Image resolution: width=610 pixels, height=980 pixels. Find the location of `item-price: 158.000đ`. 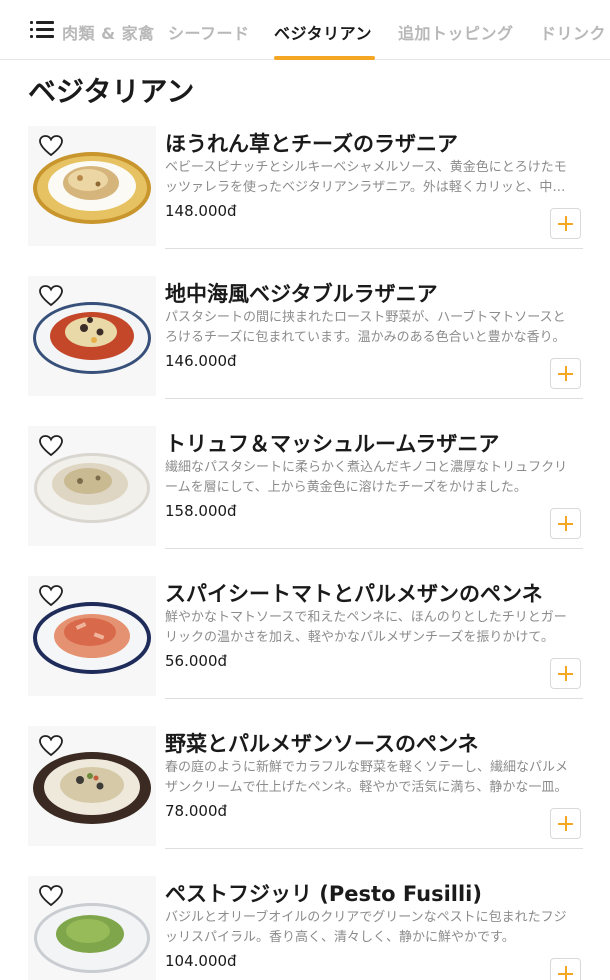

item-price: 158.000đ is located at coordinates (201, 511).